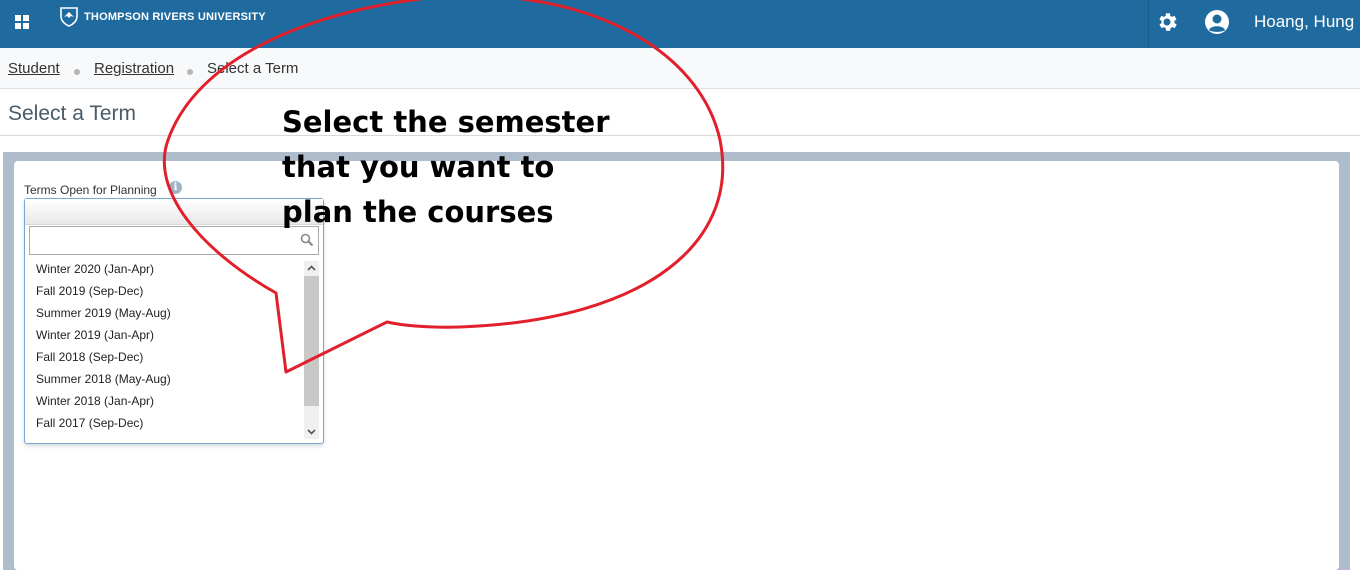  What do you see at coordinates (174, 240) in the screenshot?
I see `term-search-input` at bounding box center [174, 240].